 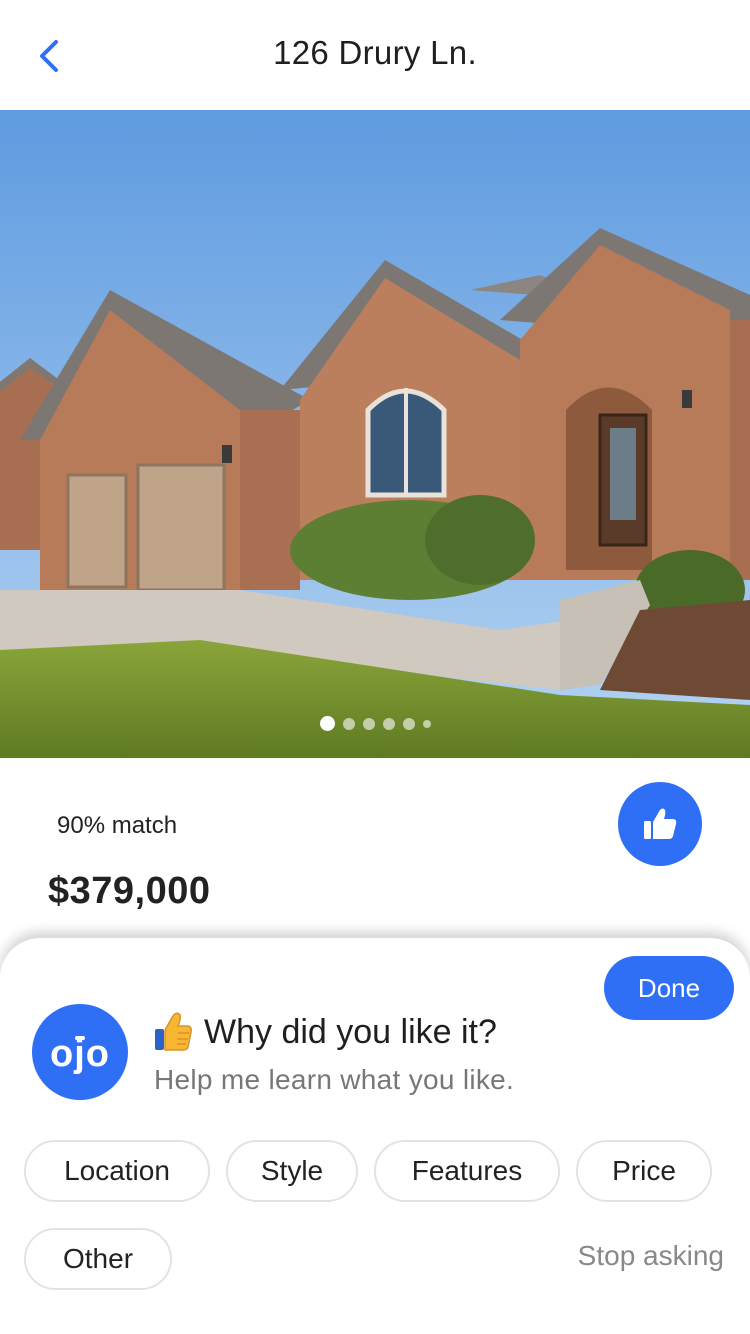 I want to click on logo-text: ojo, so click(x=80, y=1053).